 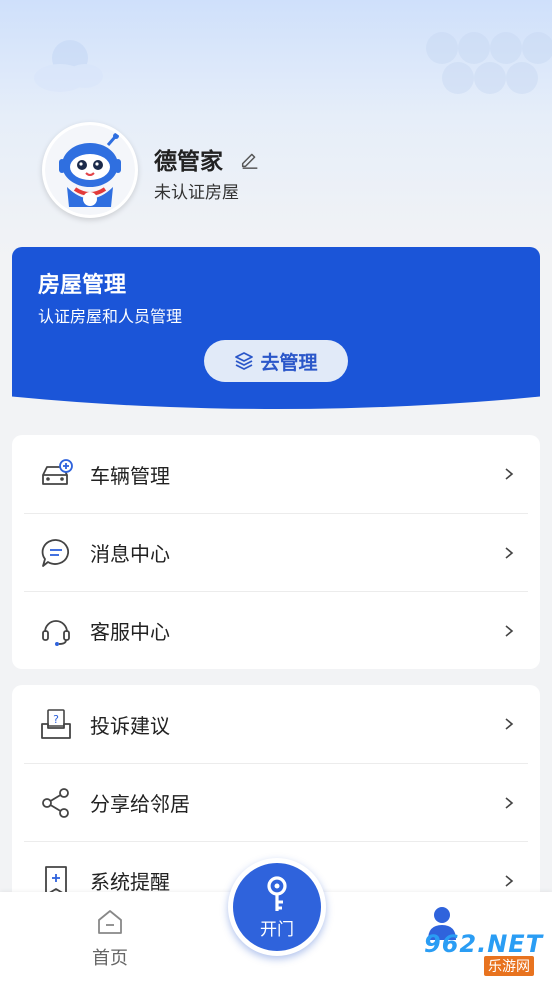 I want to click on watermark-sub: 乐游网, so click(x=509, y=966).